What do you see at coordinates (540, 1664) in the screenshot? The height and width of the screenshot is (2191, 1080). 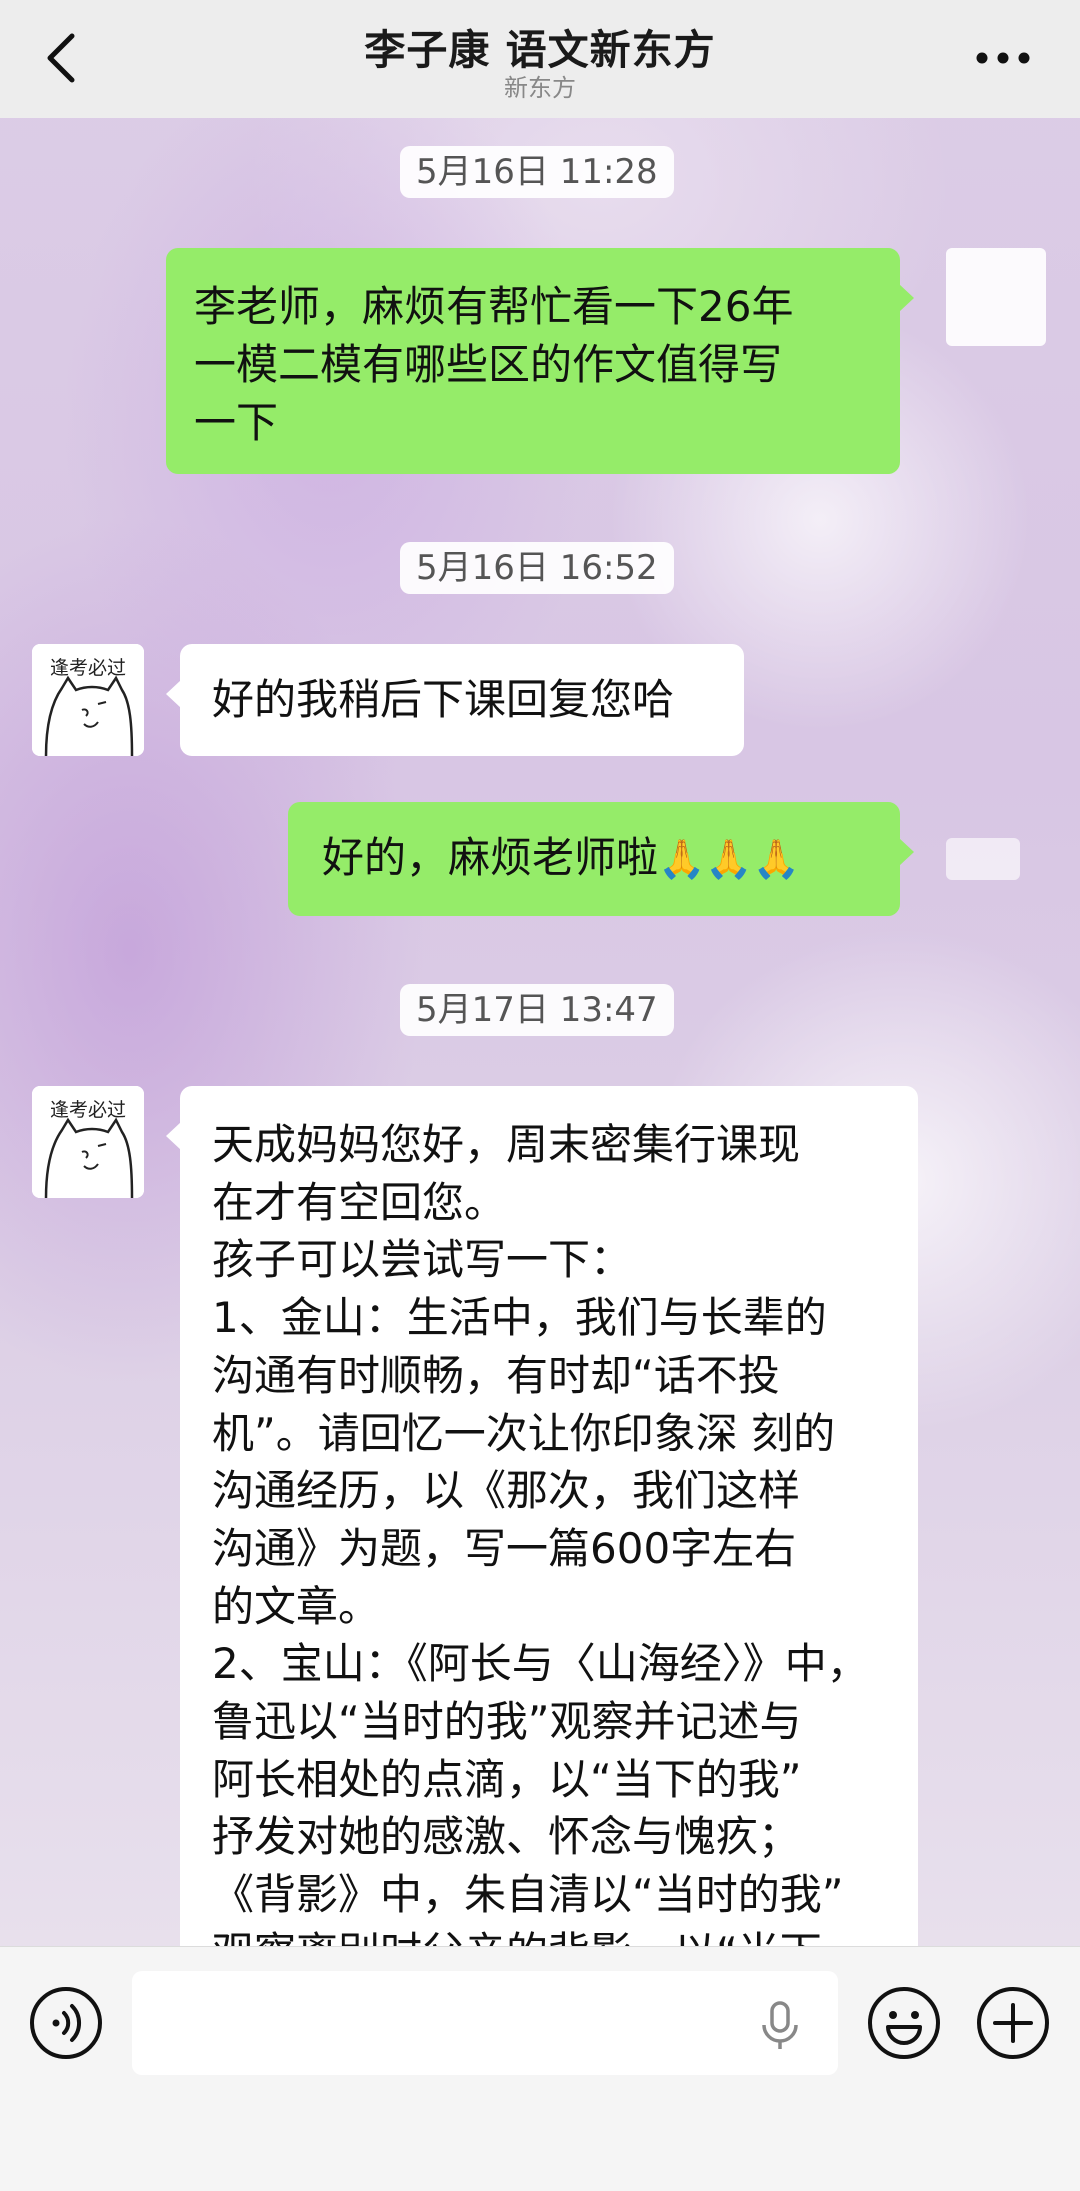 I see `message-line: 2、宝山：《阿长与〈山海经〉》中，` at bounding box center [540, 1664].